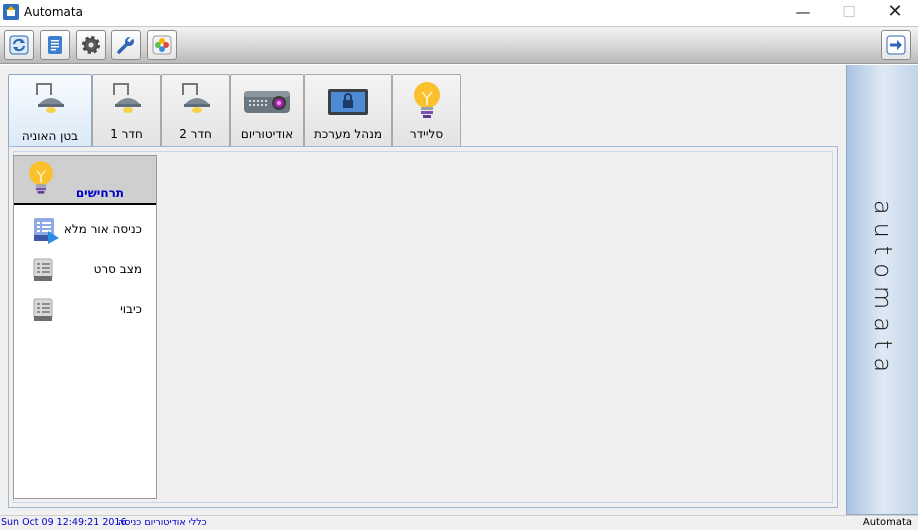 The width and height of the screenshot is (918, 530). What do you see at coordinates (46, 231) in the screenshot?
I see `scenario-play-icon` at bounding box center [46, 231].